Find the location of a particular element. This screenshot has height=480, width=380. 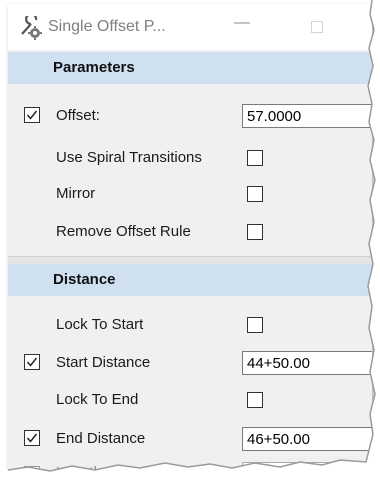

offset-lock-checkbox is located at coordinates (32, 115).